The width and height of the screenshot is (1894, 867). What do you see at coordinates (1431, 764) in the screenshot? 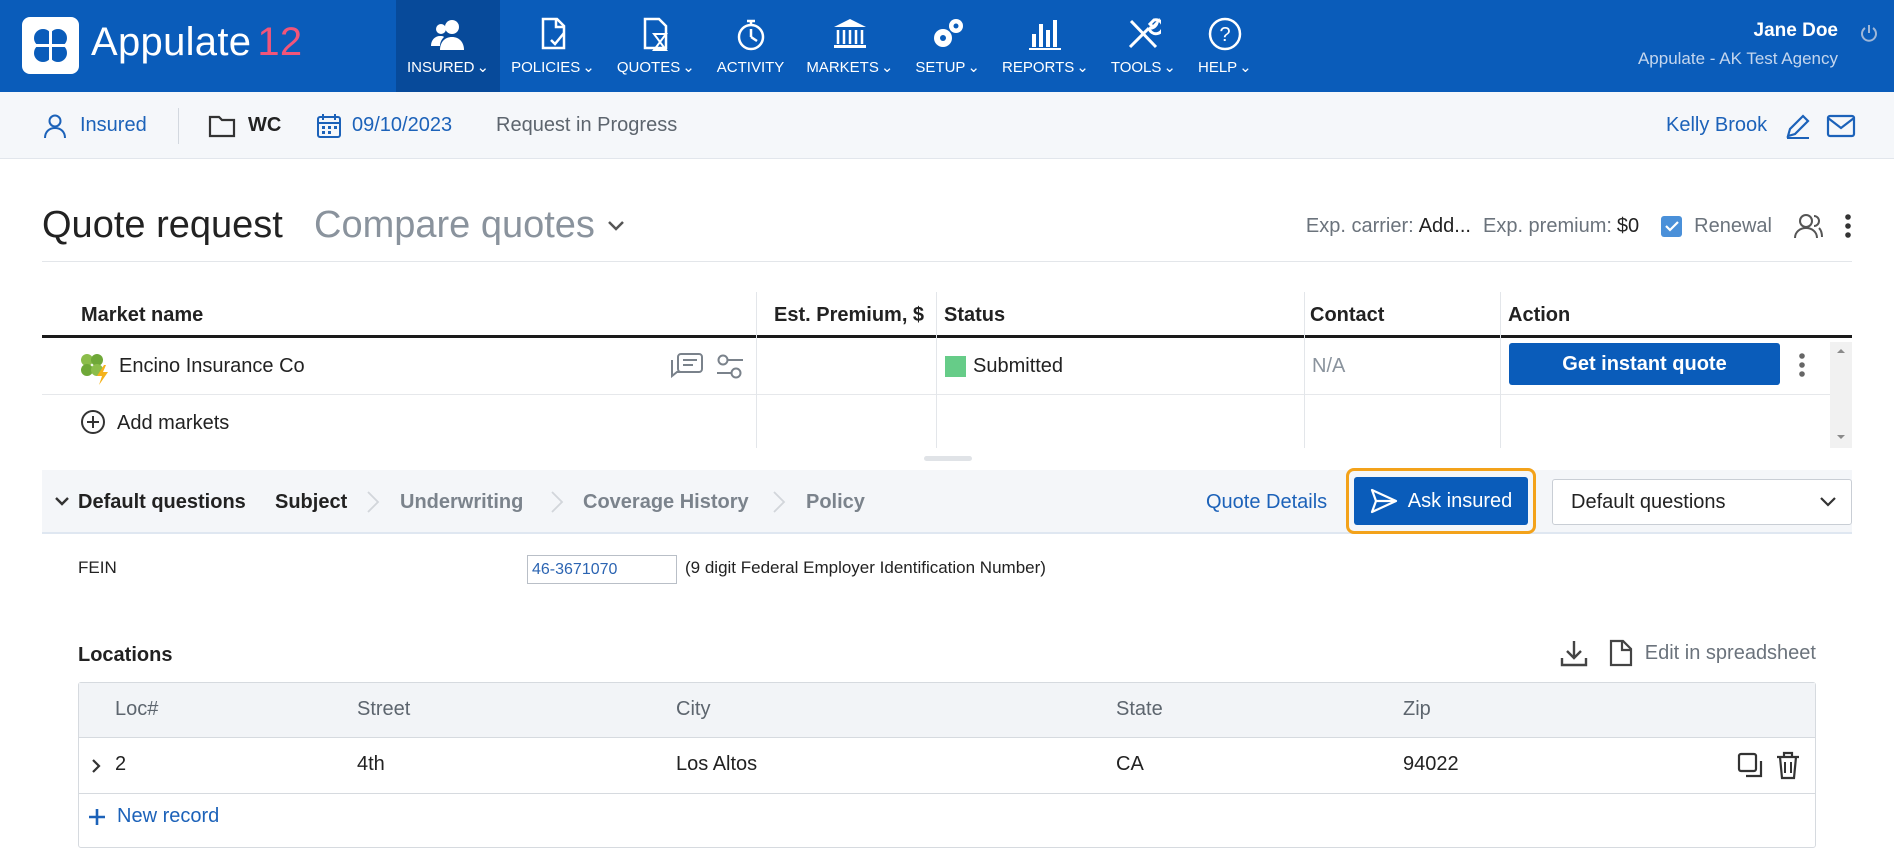
I see `location-zip: 94022` at bounding box center [1431, 764].